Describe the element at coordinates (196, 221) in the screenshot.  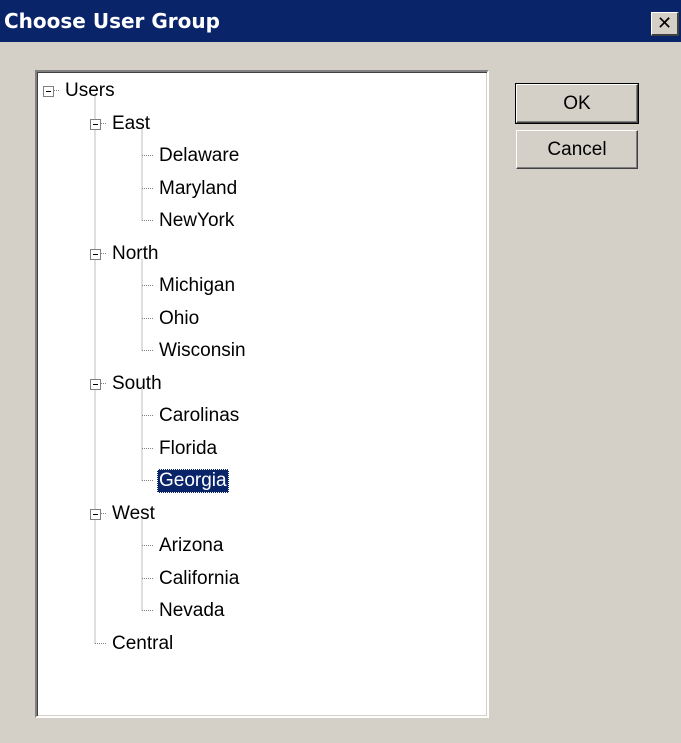
I see `tree-node-newyork: NewYork` at that location.